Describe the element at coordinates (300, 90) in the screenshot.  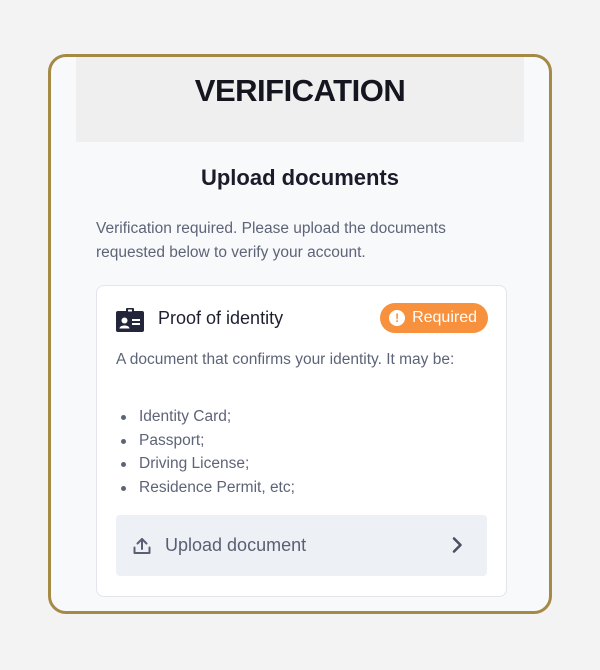
I see `page-title: VERIFICATION` at that location.